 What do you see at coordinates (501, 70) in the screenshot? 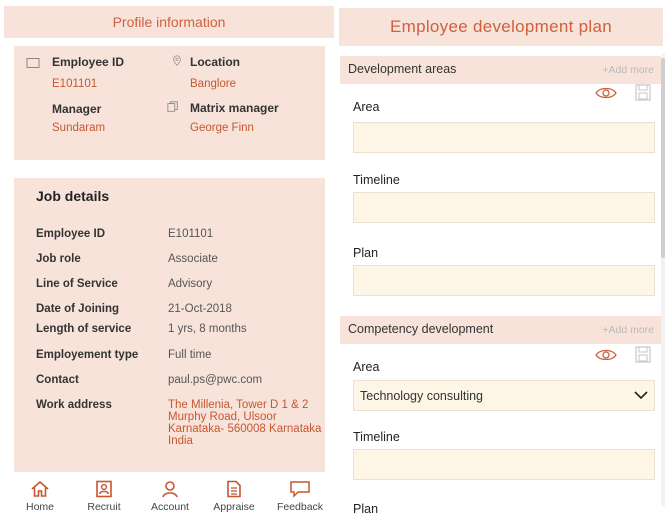
I see `development-areas-header: Development areas +Add more` at bounding box center [501, 70].